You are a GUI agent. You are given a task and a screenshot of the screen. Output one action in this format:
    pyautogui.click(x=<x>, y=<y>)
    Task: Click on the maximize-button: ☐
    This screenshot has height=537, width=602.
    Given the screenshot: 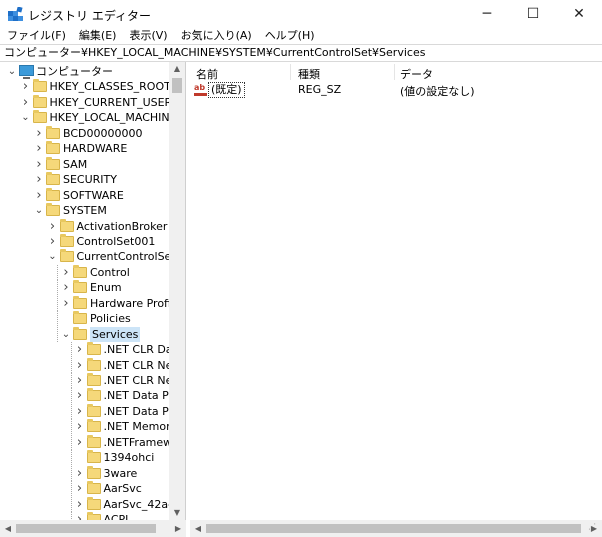 What is the action you would take?
    pyautogui.click(x=533, y=14)
    